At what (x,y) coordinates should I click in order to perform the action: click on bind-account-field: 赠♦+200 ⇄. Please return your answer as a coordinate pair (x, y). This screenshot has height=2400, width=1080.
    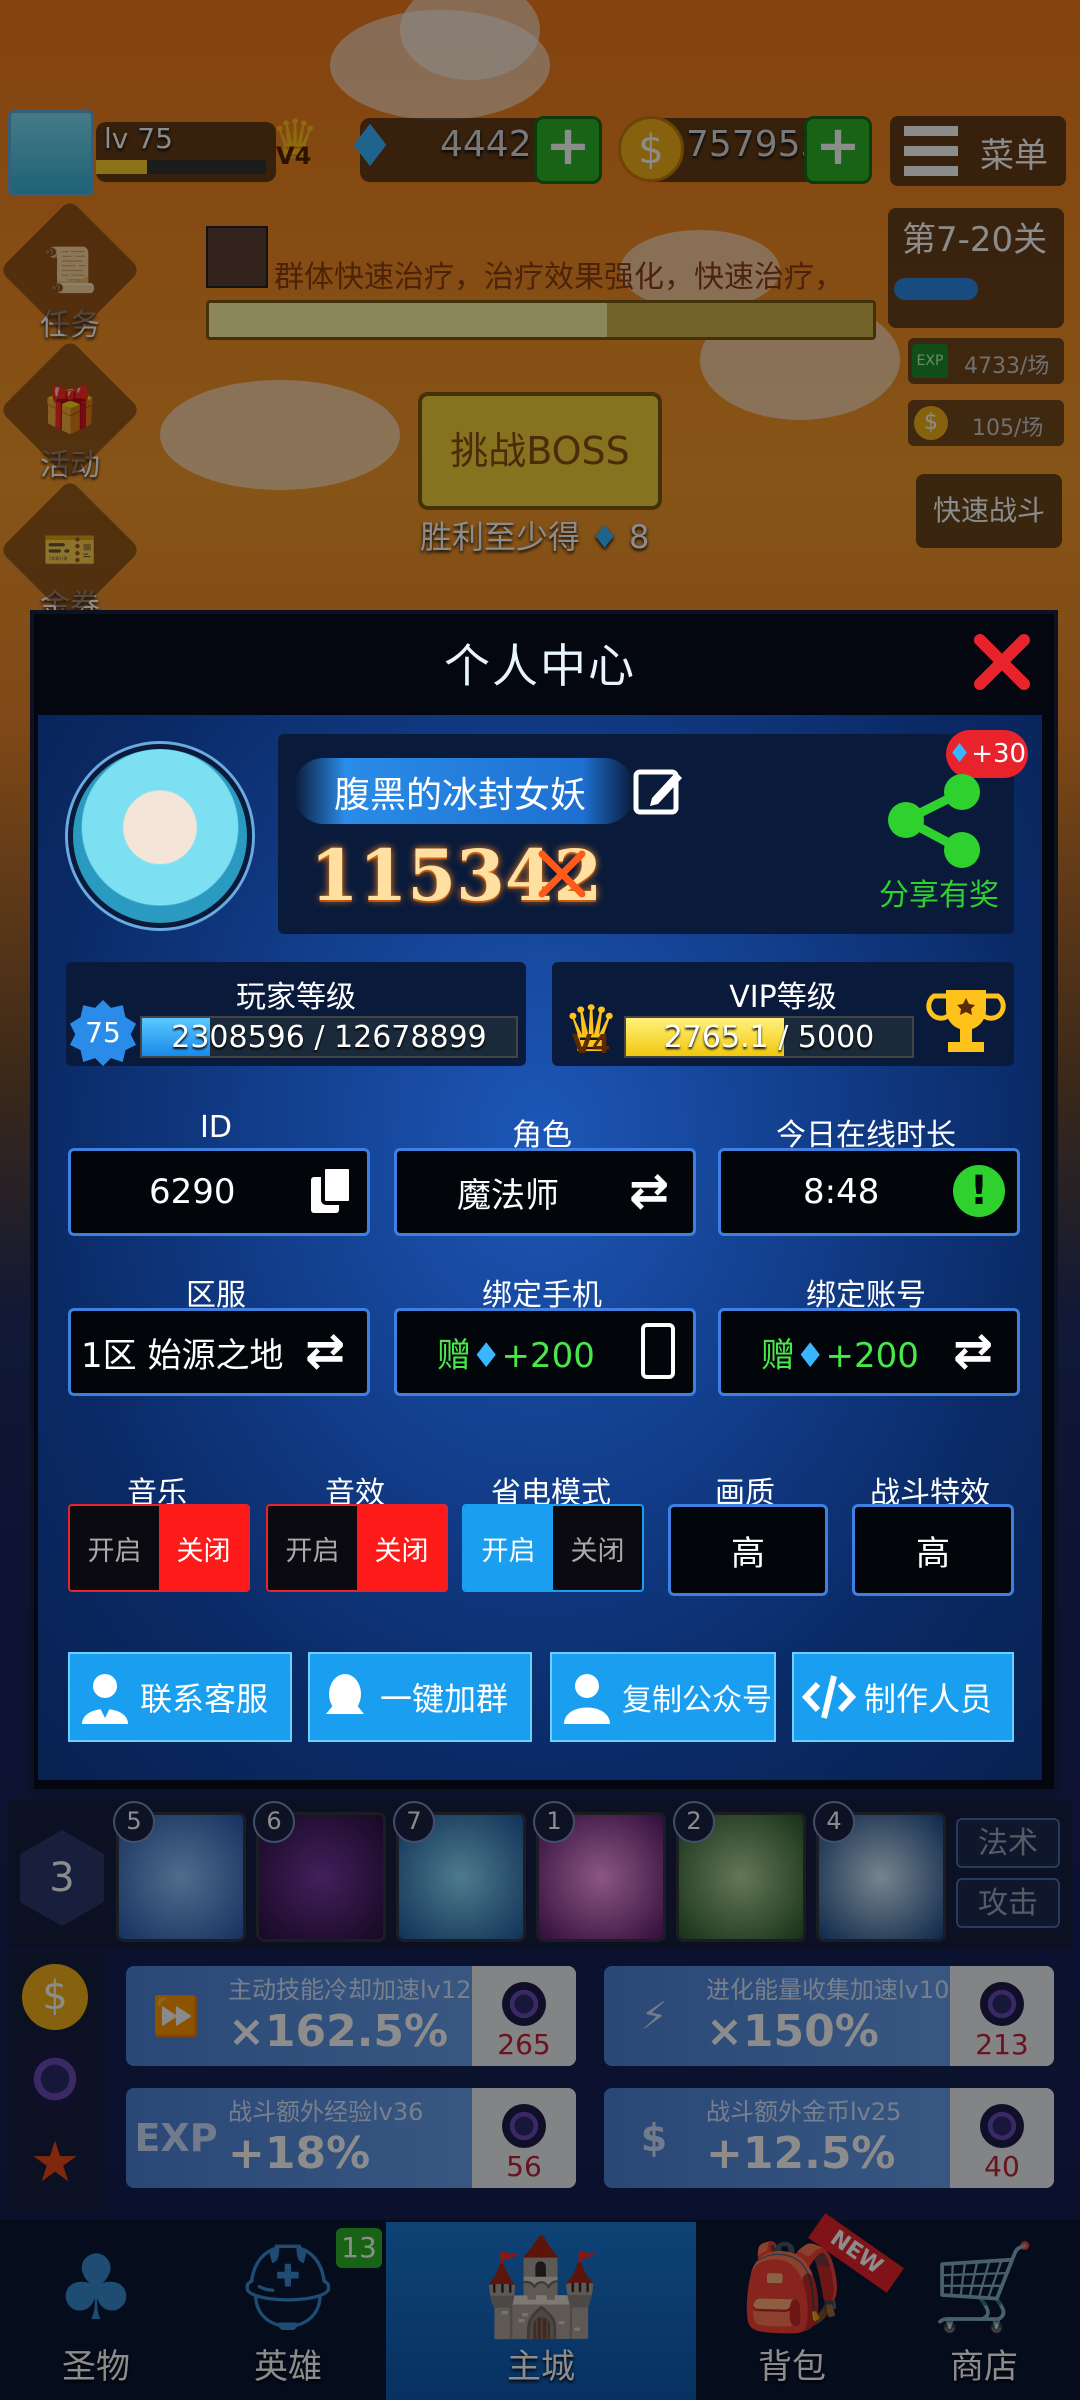
    Looking at the image, I should click on (869, 1352).